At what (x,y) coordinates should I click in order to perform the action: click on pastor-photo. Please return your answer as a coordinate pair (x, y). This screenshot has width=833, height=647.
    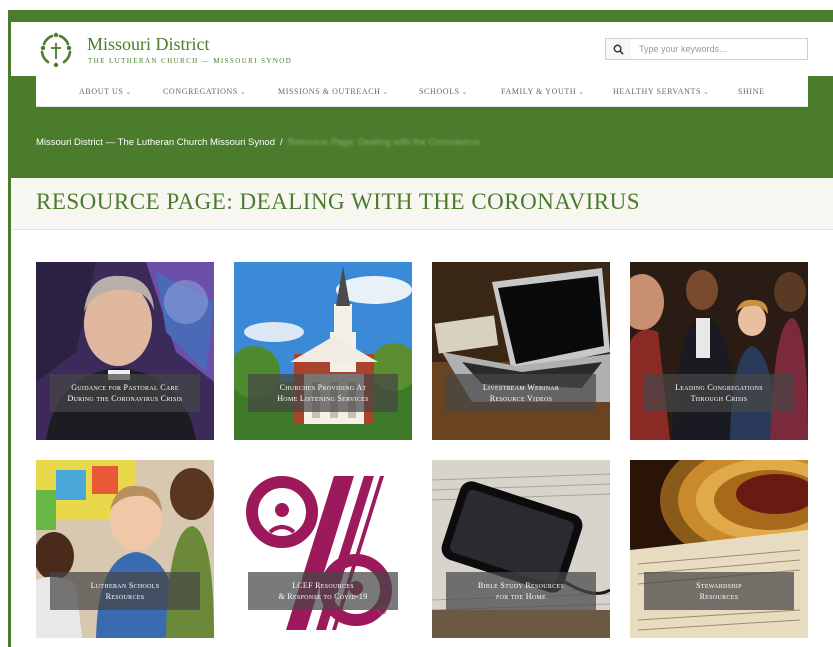
    Looking at the image, I should click on (125, 351).